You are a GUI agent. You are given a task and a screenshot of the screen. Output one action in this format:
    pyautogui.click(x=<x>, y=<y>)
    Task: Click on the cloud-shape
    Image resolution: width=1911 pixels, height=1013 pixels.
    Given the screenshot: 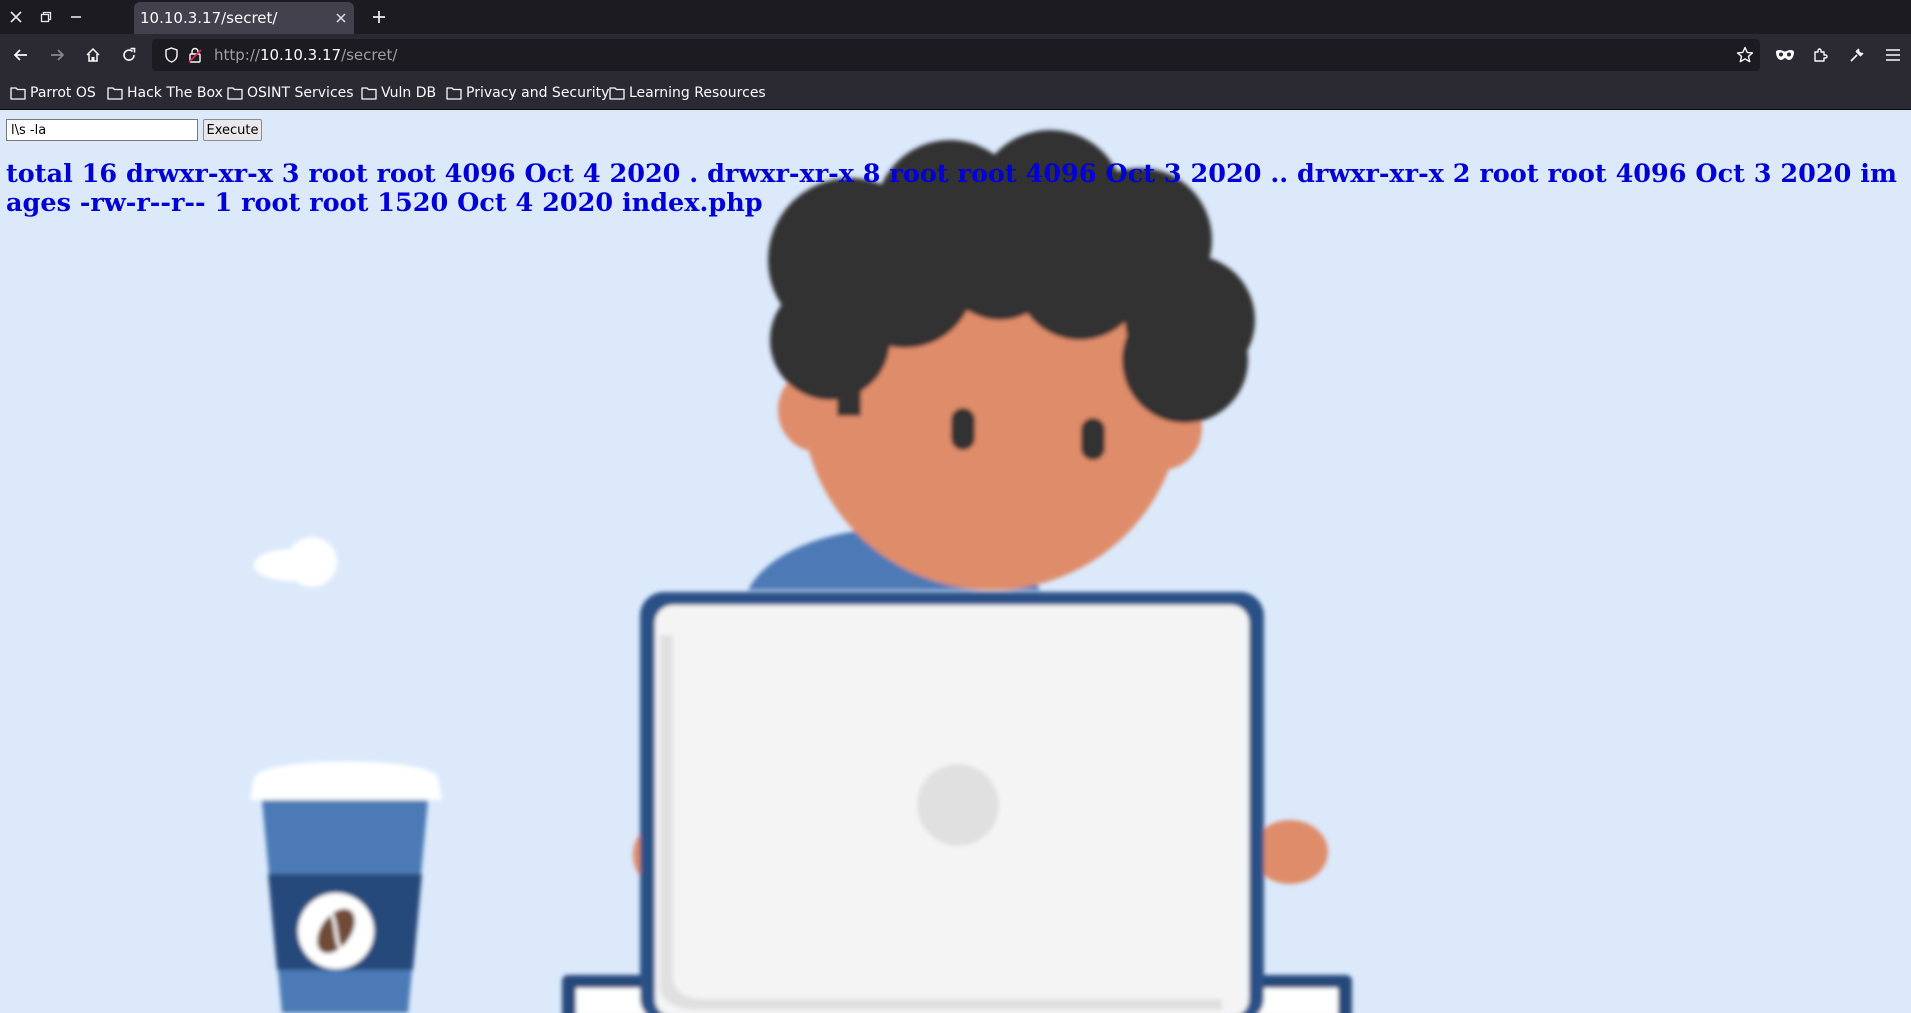 What is the action you would take?
    pyautogui.click(x=295, y=562)
    